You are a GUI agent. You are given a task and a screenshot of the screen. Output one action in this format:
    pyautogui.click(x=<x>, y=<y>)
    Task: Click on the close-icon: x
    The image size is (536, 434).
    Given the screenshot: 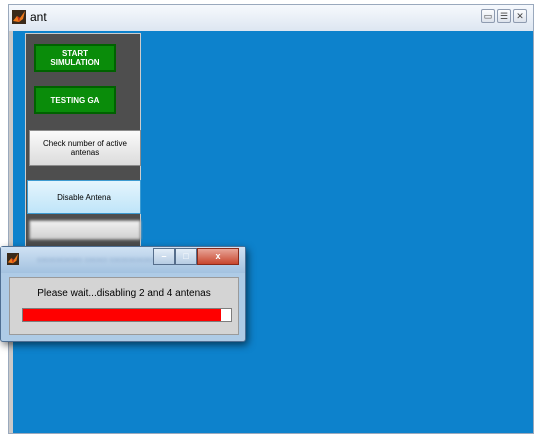 What is the action you would take?
    pyautogui.click(x=218, y=256)
    